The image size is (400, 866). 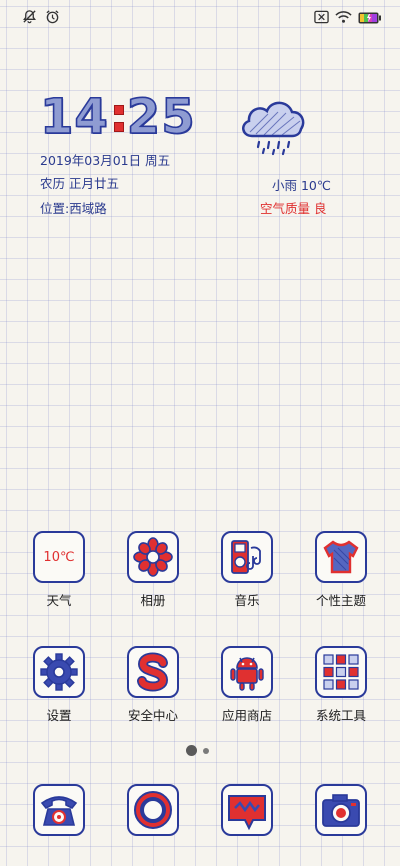 What do you see at coordinates (74, 117) in the screenshot?
I see `clock-hours: 14` at bounding box center [74, 117].